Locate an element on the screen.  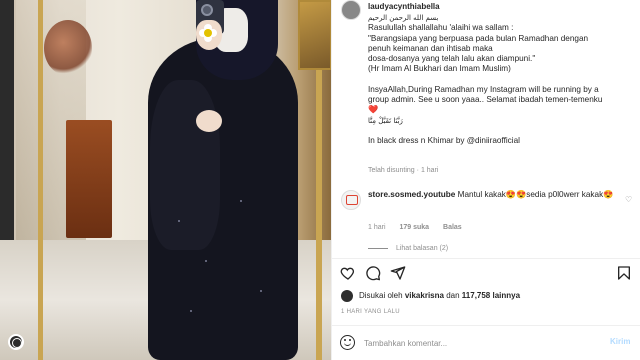
liker-avatar is located at coordinates (347, 296).